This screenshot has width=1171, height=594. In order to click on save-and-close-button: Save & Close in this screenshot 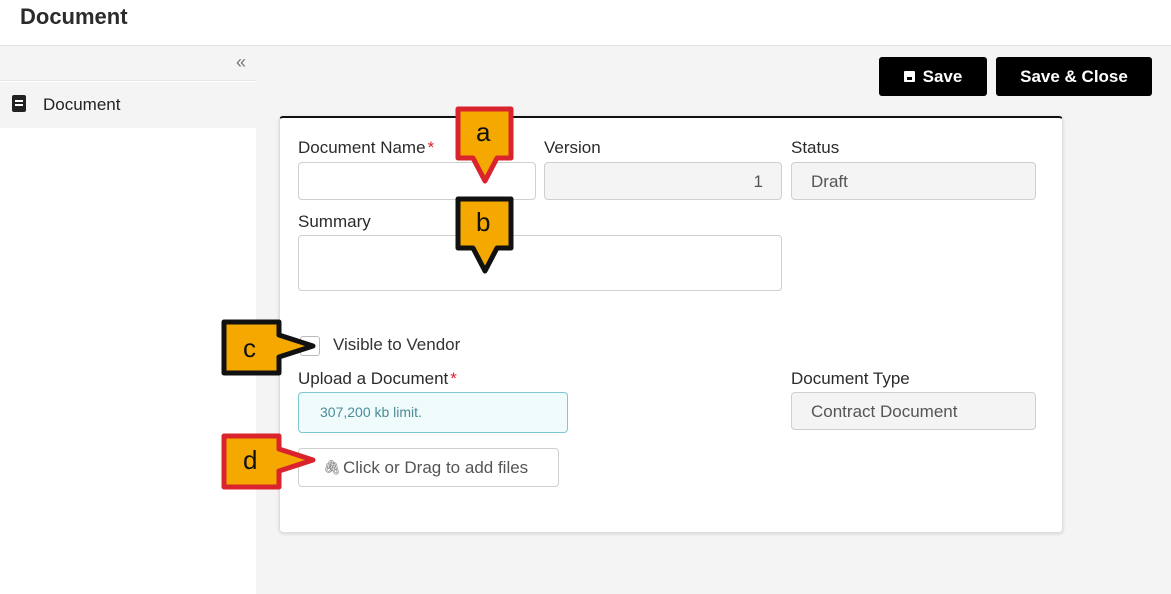, I will do `click(1074, 76)`.